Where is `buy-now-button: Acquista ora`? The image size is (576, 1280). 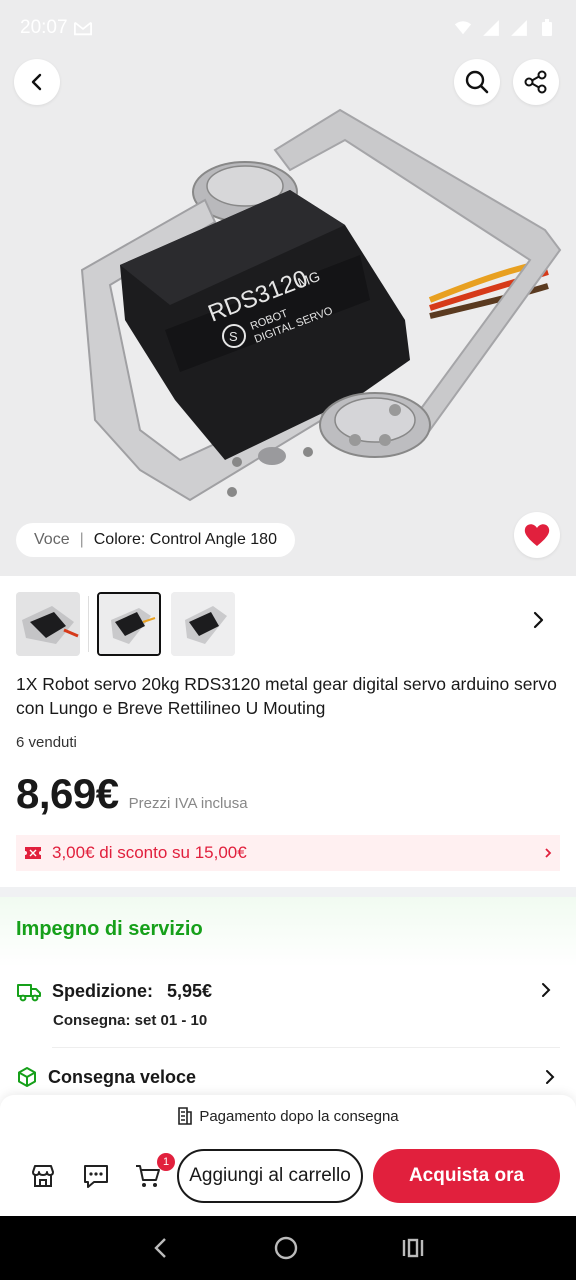
buy-now-button: Acquista ora is located at coordinates (466, 1176).